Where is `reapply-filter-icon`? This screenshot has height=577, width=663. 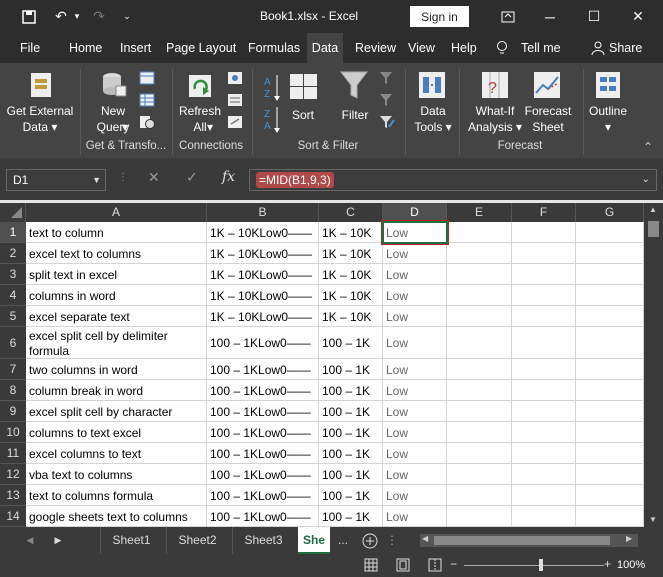 reapply-filter-icon is located at coordinates (387, 100).